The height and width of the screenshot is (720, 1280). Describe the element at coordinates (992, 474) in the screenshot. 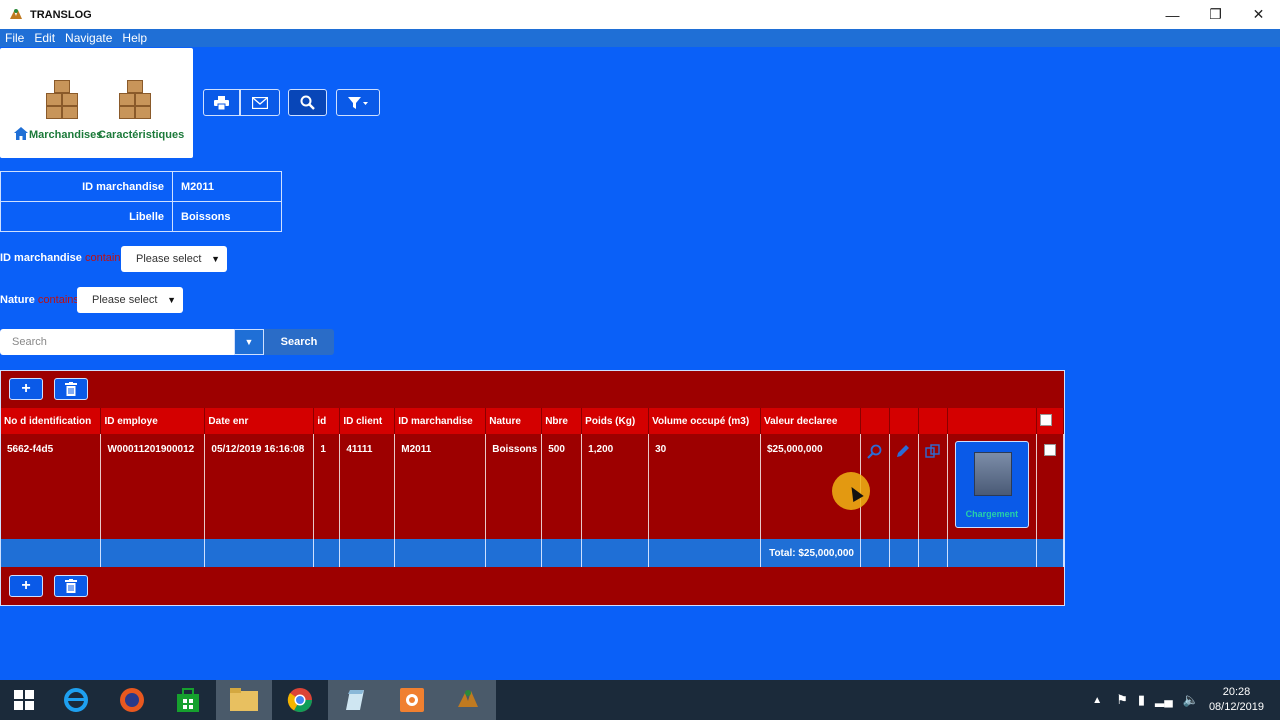

I see `container-icon` at that location.